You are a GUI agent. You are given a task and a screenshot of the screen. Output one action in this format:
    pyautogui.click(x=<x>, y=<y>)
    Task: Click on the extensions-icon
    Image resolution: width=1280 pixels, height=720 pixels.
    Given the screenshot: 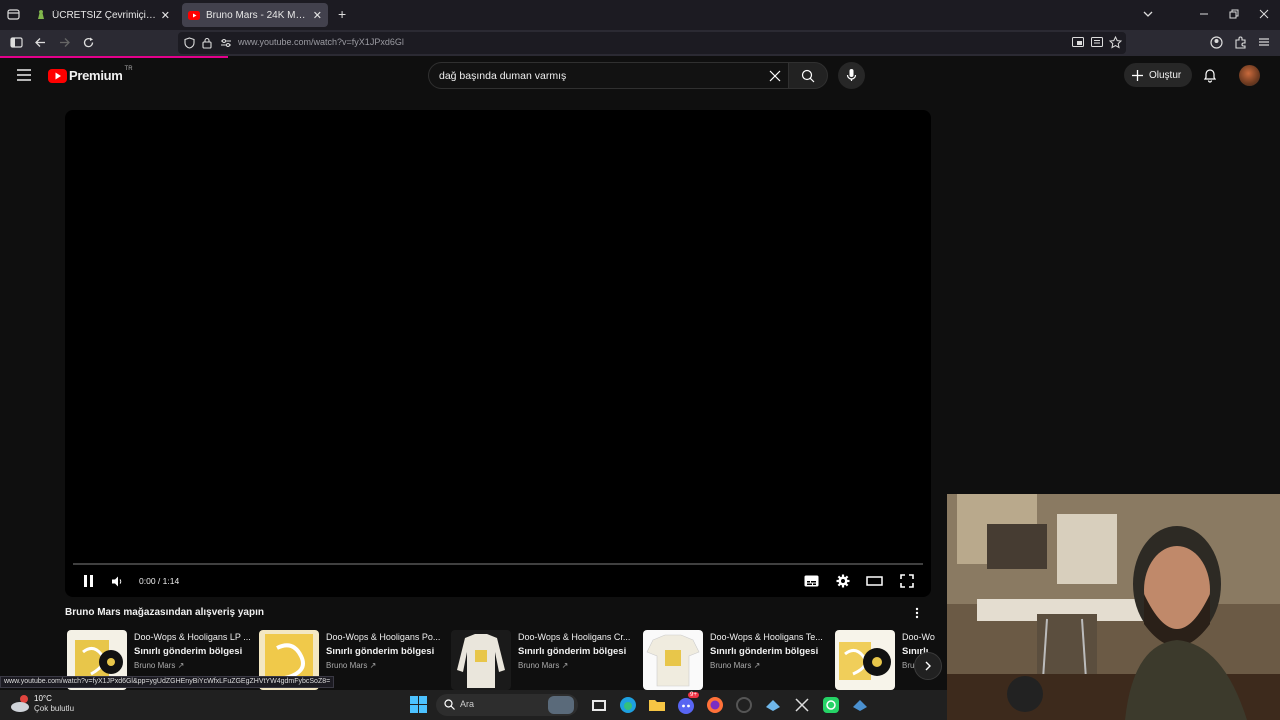 What is the action you would take?
    pyautogui.click(x=1240, y=42)
    